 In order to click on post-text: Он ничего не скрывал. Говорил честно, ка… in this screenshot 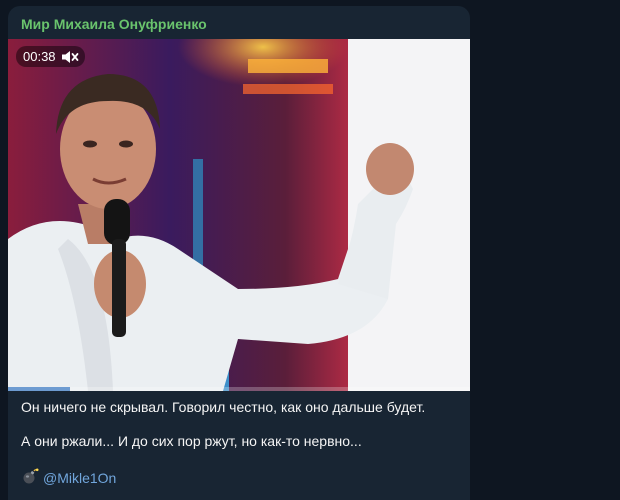, I will do `click(241, 424)`.